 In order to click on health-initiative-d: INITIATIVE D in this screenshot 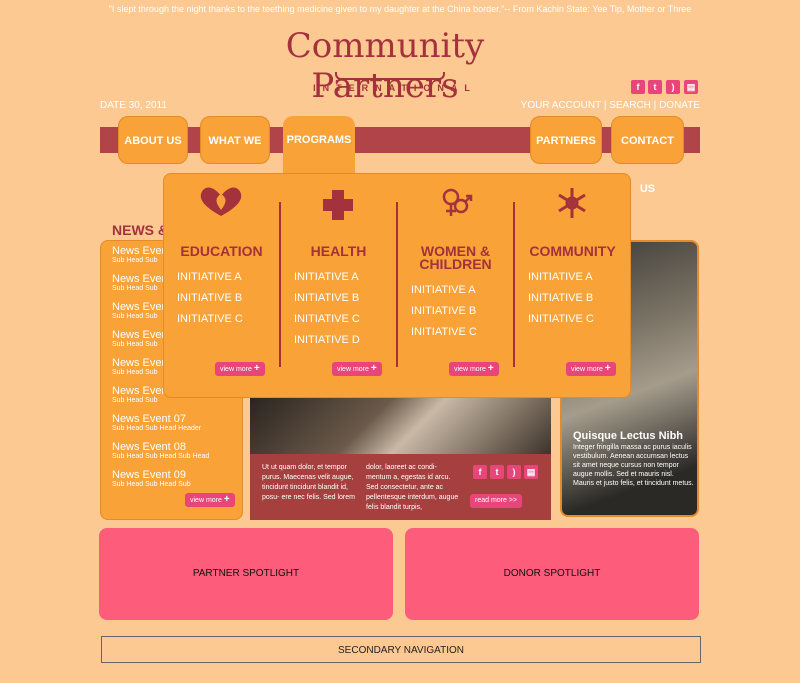, I will do `click(345, 340)`.